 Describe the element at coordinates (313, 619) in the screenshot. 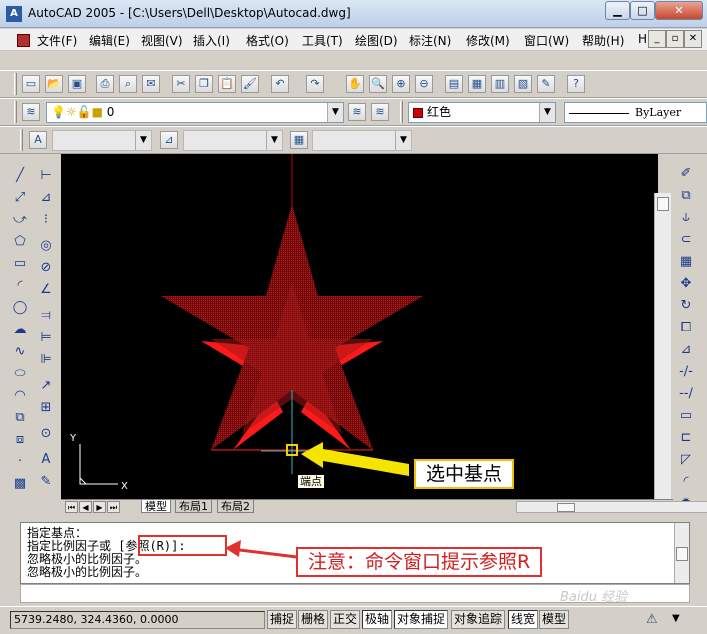

I see `grid-toggle: 栅格` at that location.